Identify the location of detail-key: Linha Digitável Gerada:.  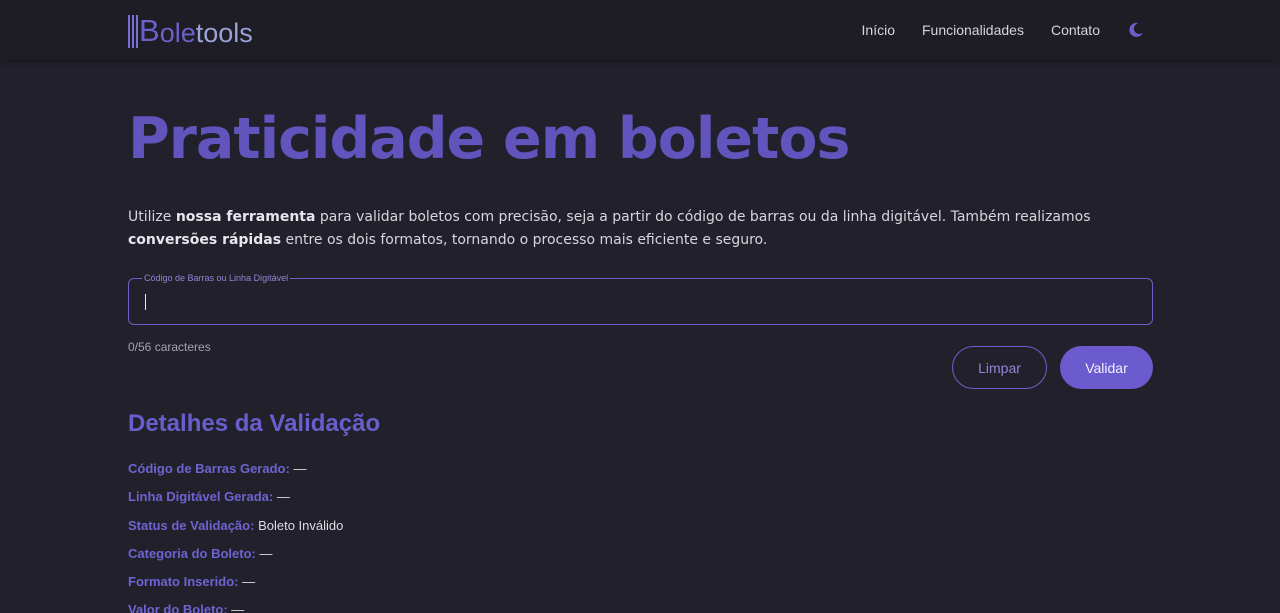
(201, 497).